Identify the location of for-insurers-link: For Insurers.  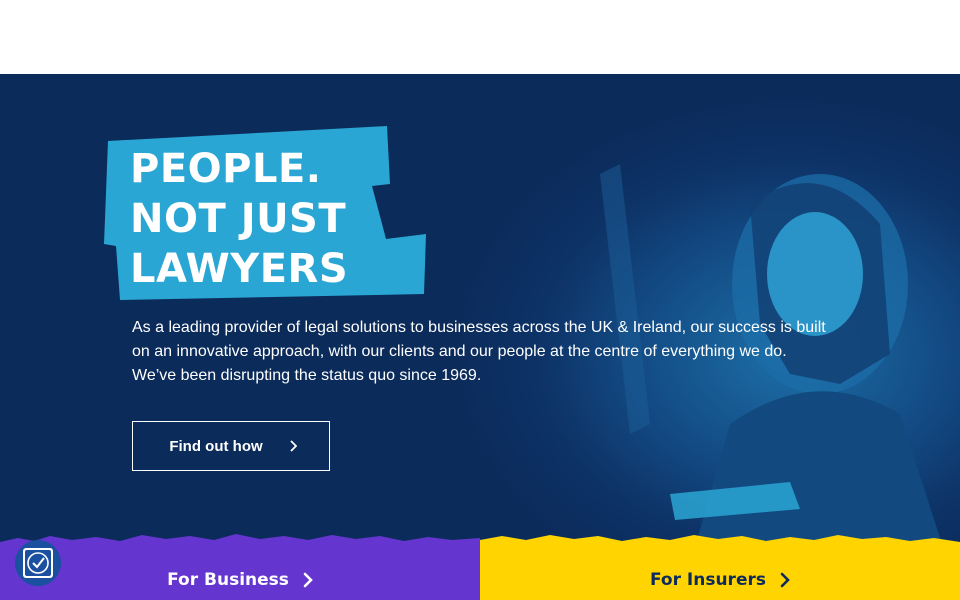
(720, 580).